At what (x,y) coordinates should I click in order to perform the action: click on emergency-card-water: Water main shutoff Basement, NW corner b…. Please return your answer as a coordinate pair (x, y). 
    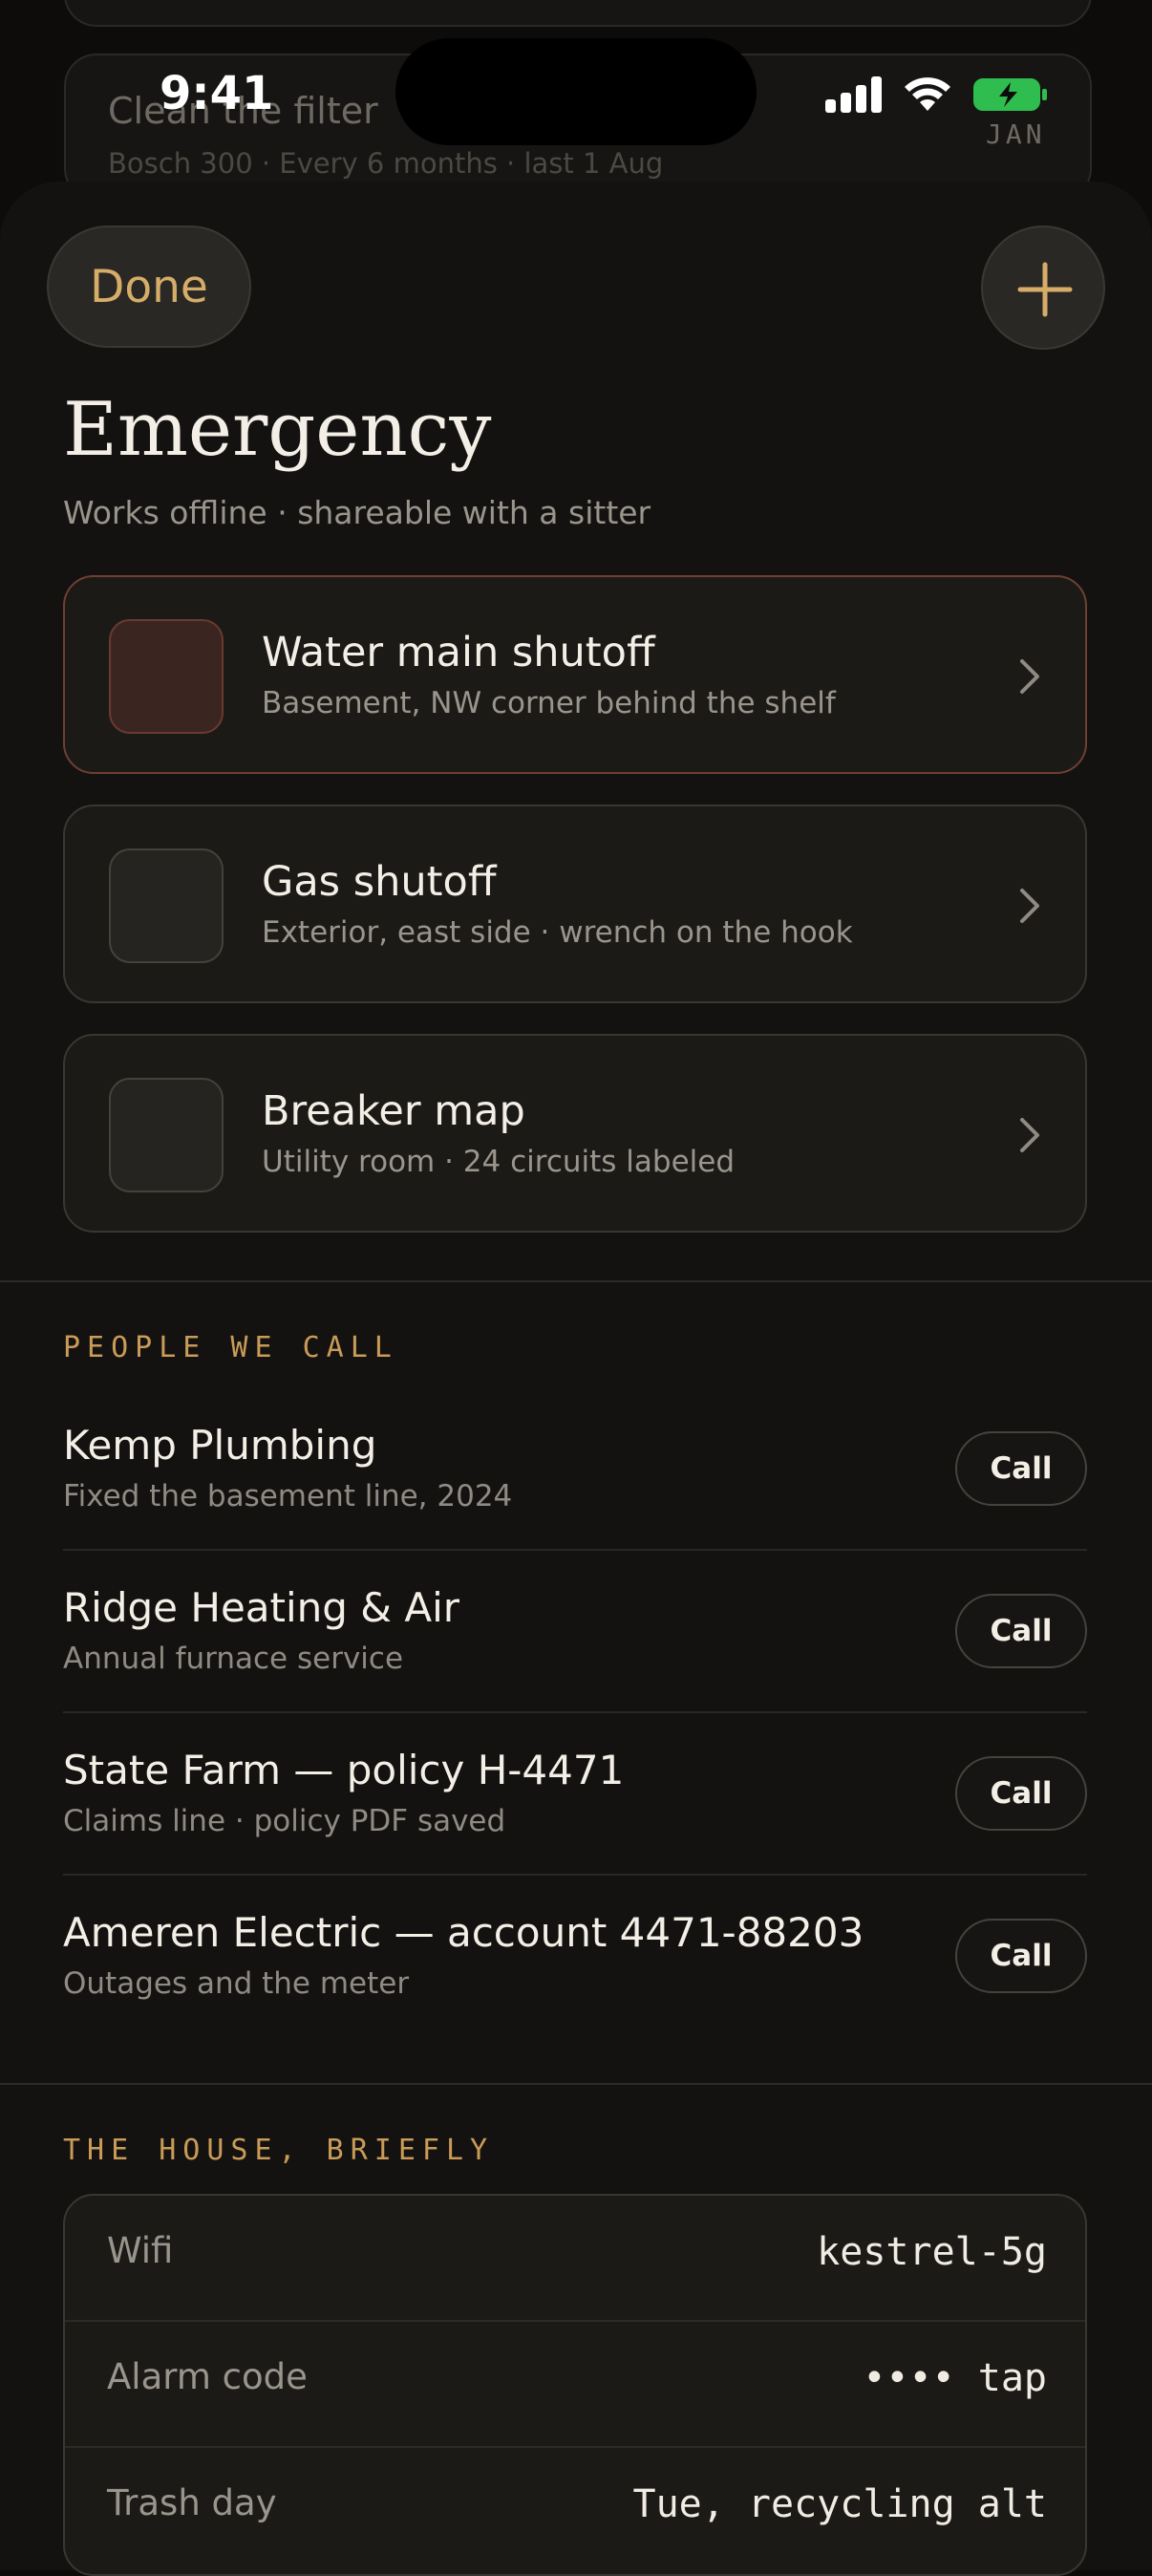
    Looking at the image, I should click on (575, 674).